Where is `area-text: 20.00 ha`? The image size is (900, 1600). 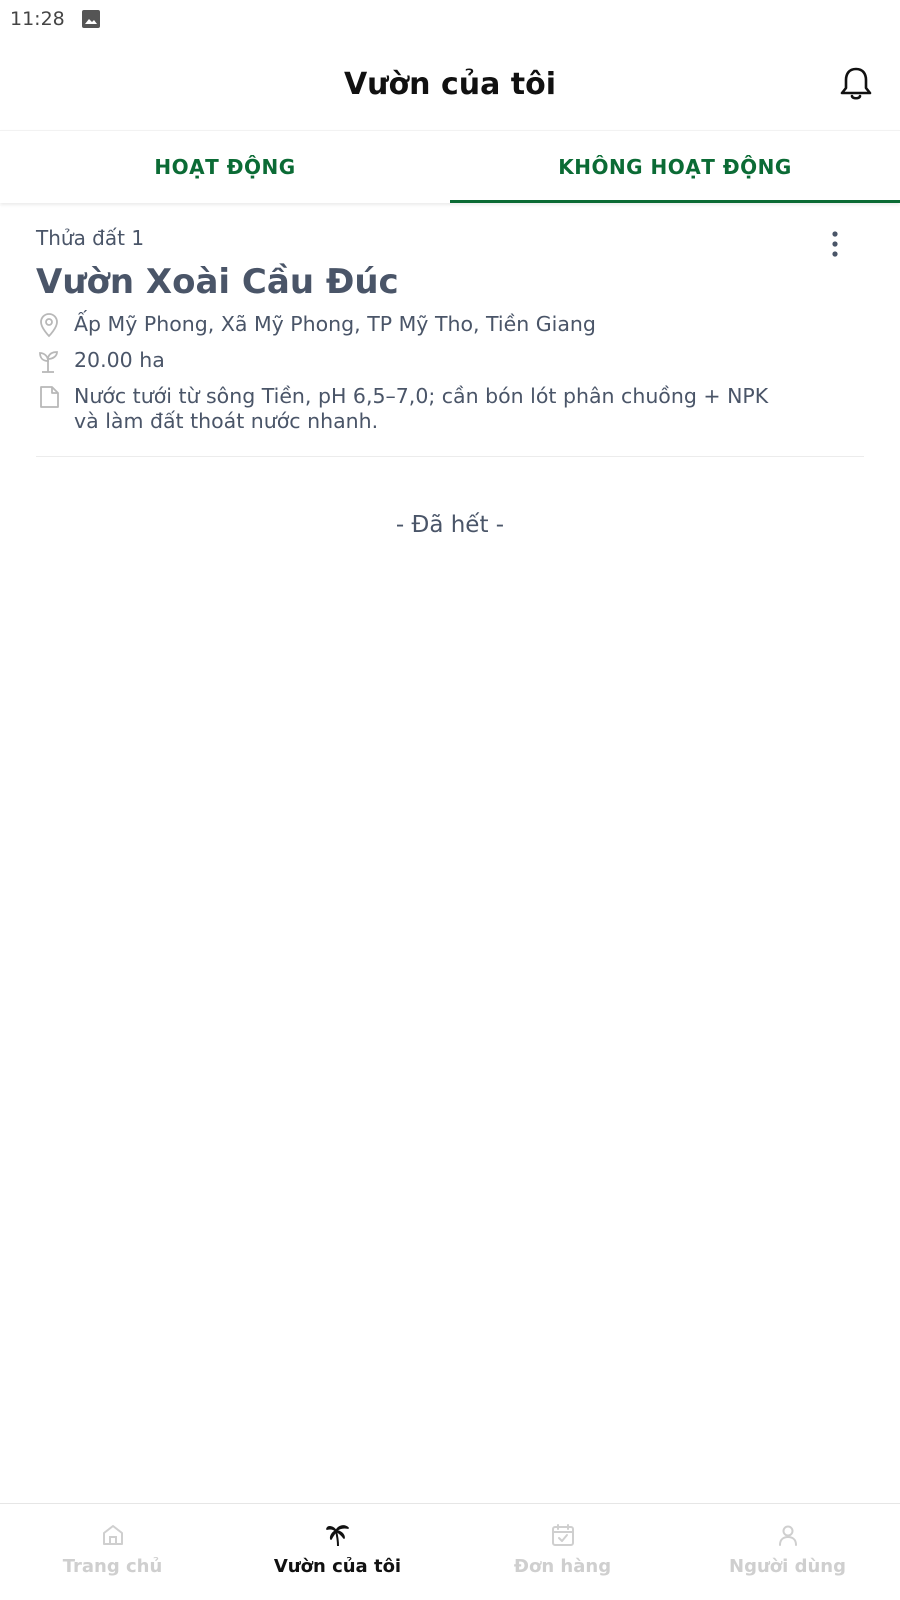 area-text: 20.00 ha is located at coordinates (119, 360).